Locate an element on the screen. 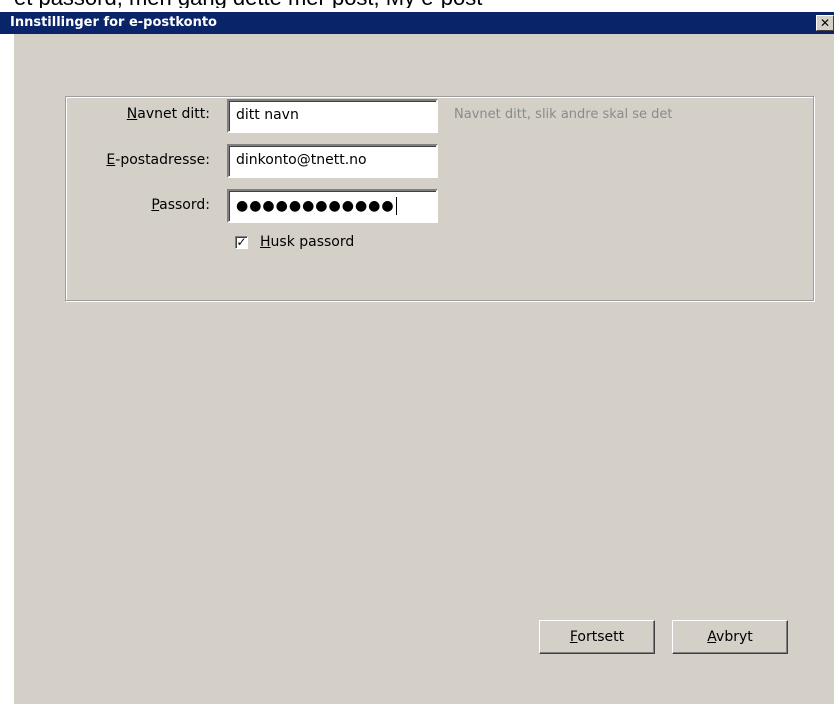 This screenshot has height=704, width=834. password-field: ●●●●●●●●●●●● is located at coordinates (332, 206).